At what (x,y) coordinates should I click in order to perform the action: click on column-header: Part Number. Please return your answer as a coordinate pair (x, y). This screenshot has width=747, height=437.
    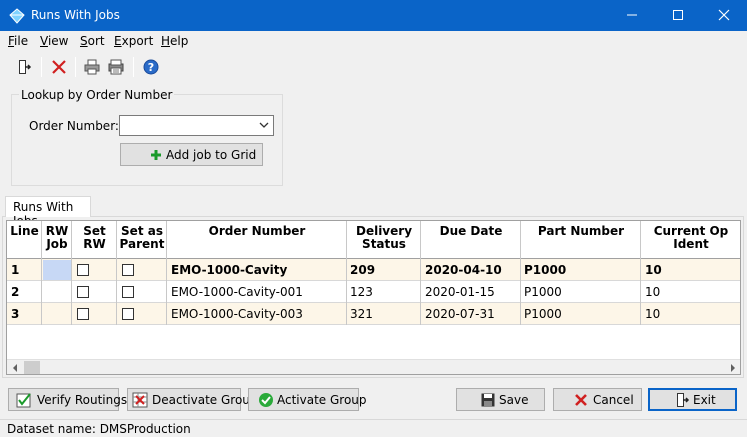
    Looking at the image, I should click on (581, 240).